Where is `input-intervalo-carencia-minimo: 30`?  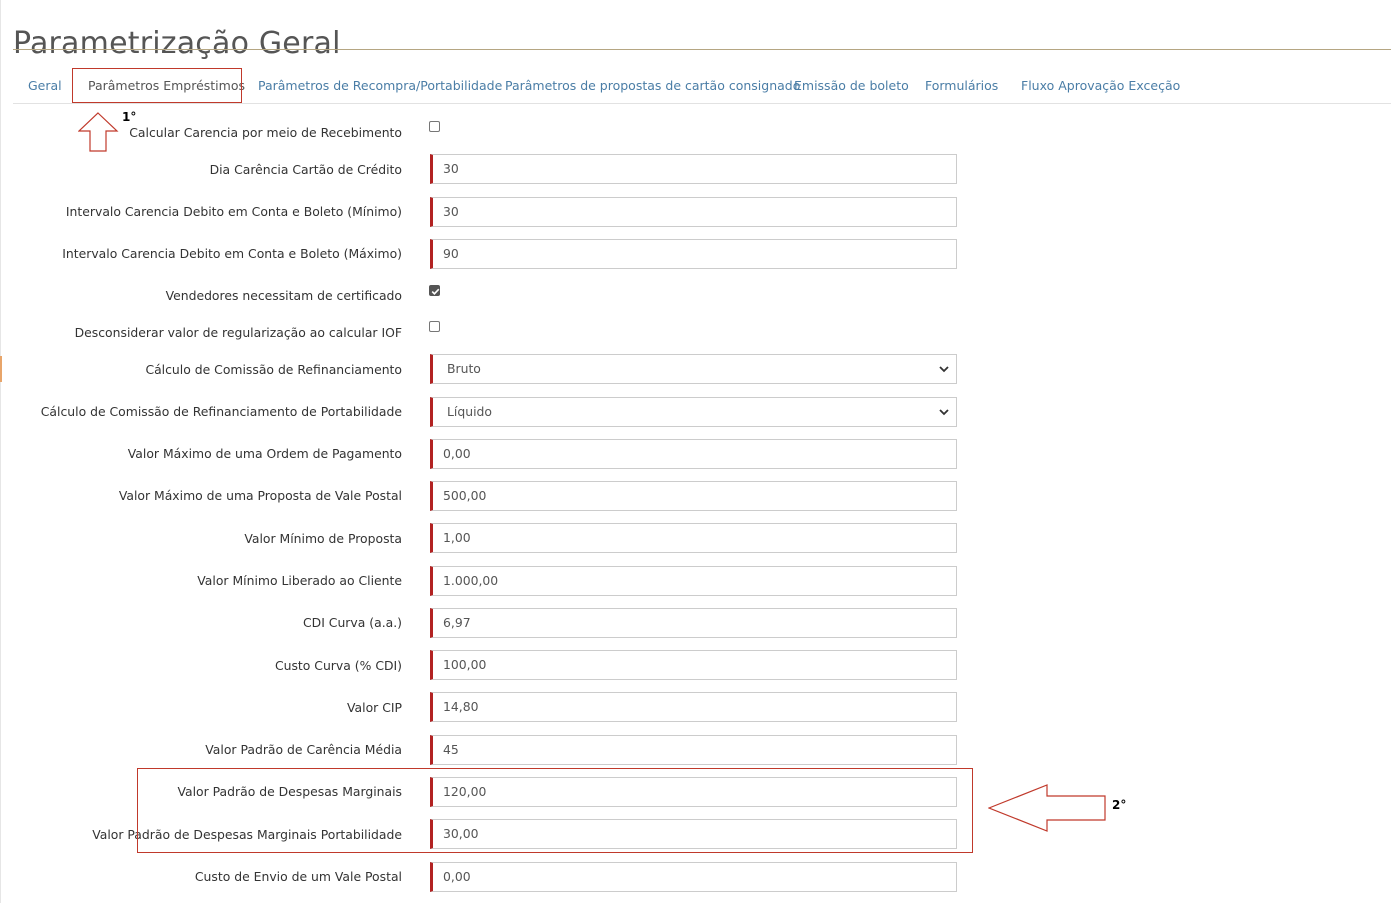
input-intervalo-carencia-minimo: 30 is located at coordinates (693, 212).